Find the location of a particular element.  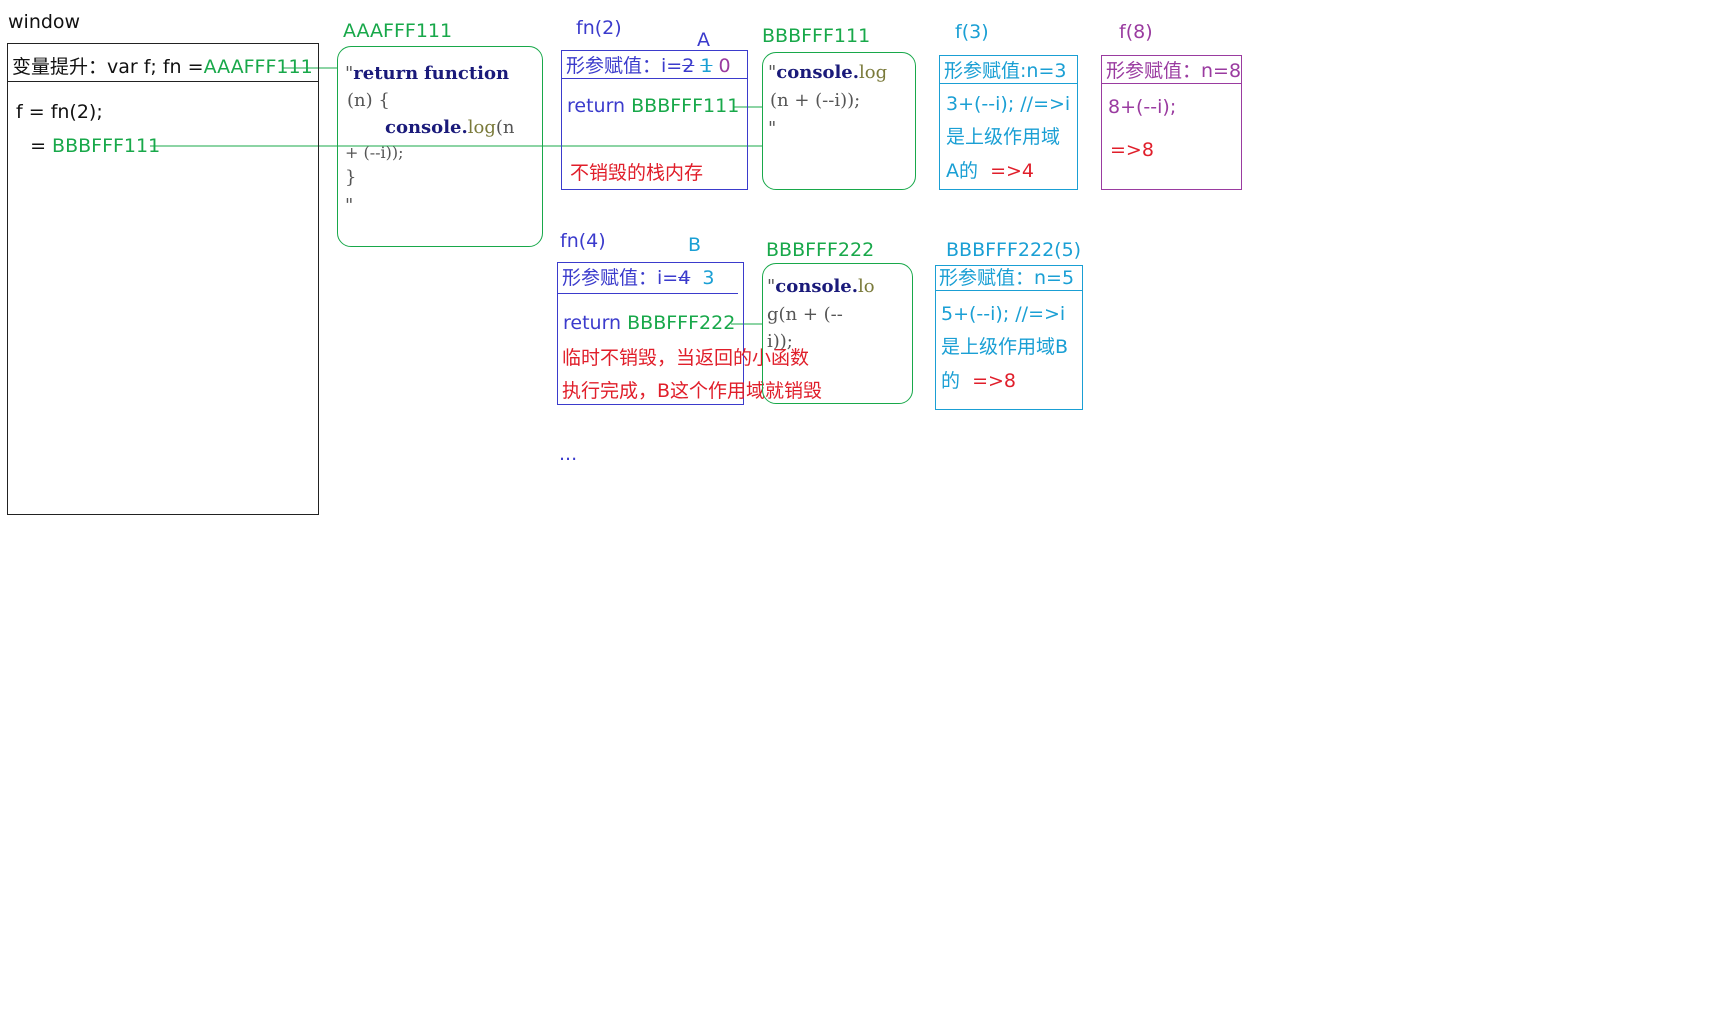

f3-result: =>4 is located at coordinates (1012, 171).